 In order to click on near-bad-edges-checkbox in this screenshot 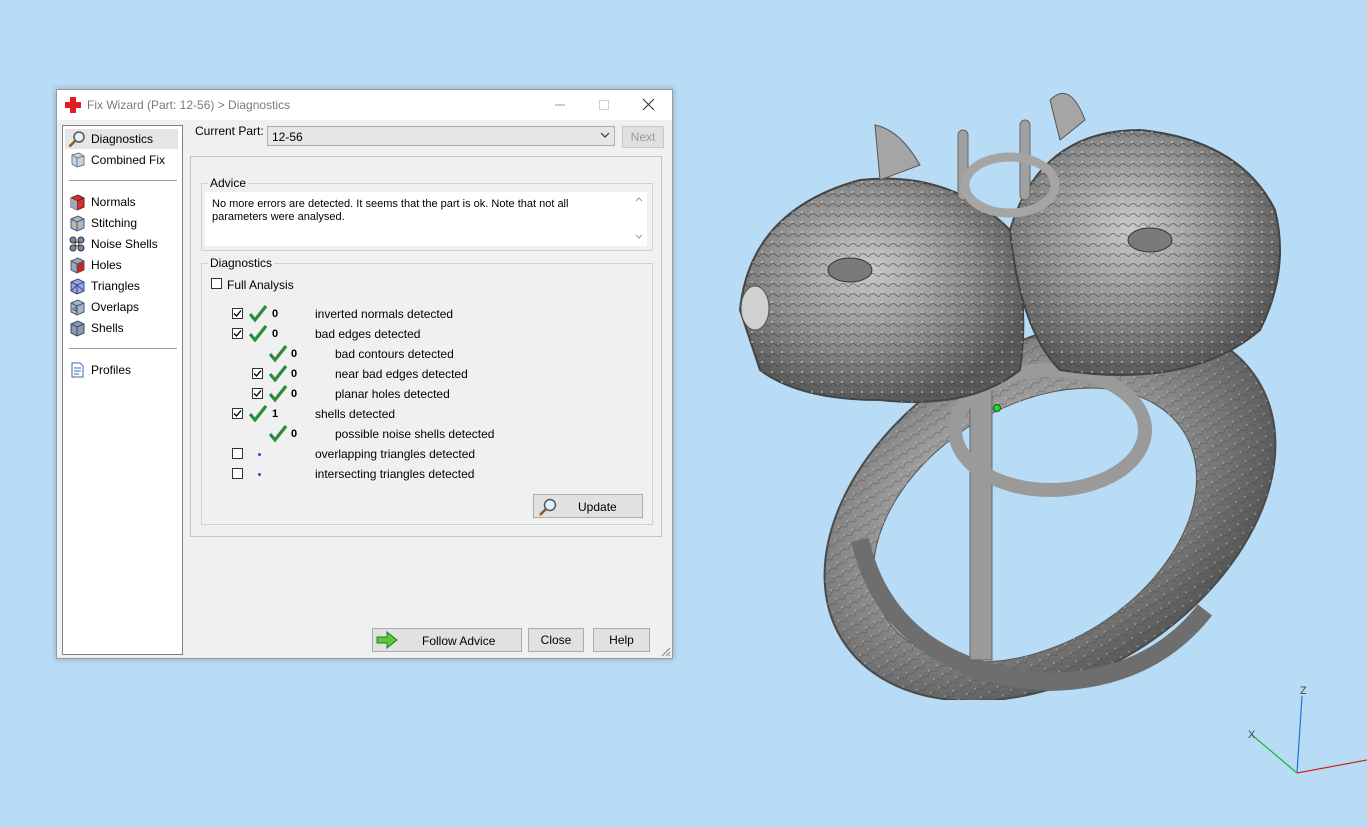, I will do `click(257, 373)`.